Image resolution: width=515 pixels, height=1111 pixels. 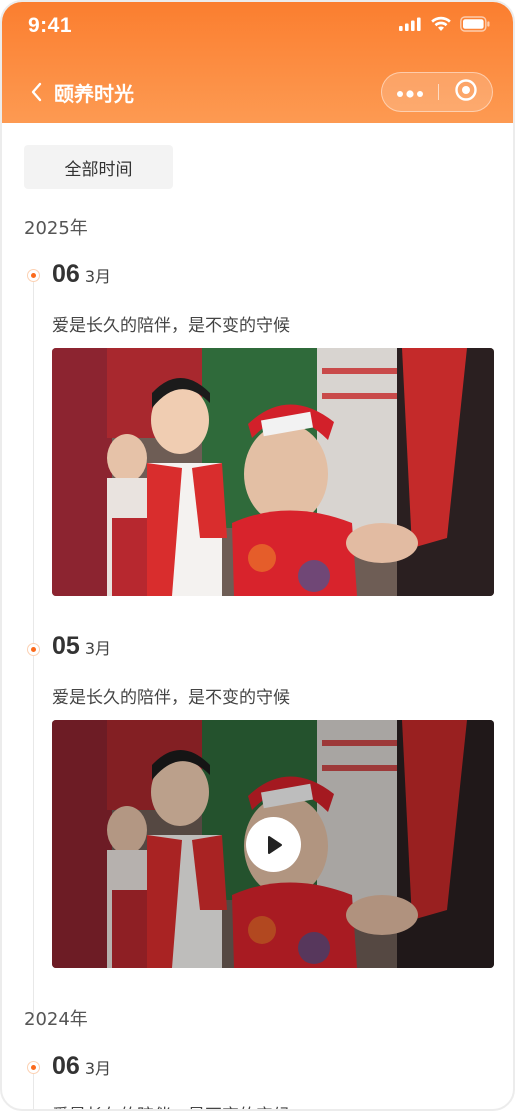 What do you see at coordinates (410, 26) in the screenshot?
I see `signal-icon` at bounding box center [410, 26].